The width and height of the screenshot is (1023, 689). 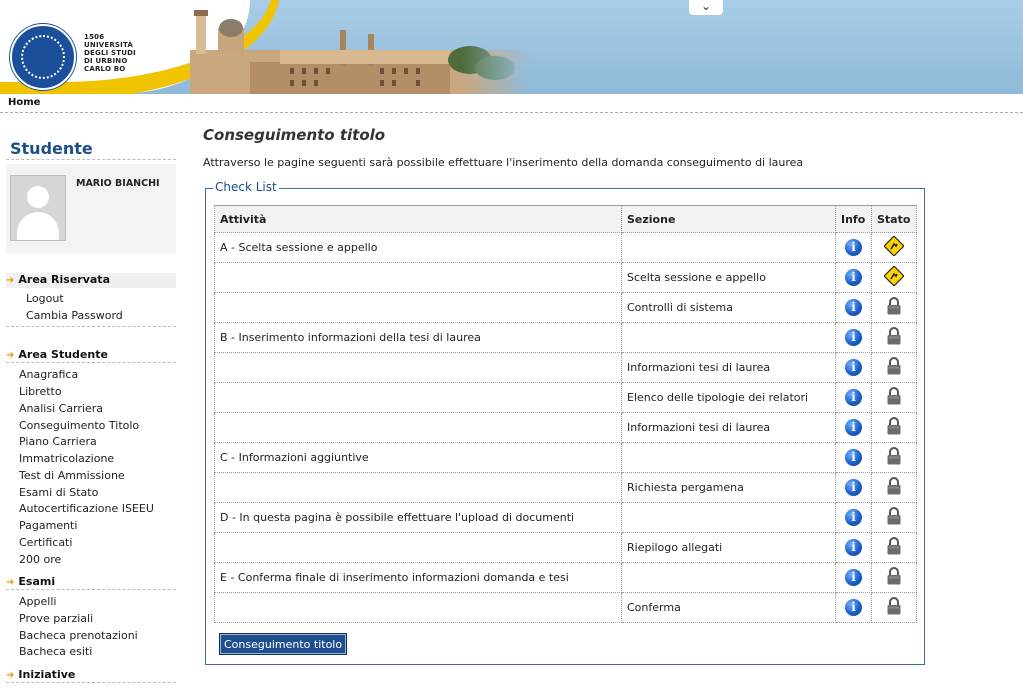 What do you see at coordinates (51, 148) in the screenshot?
I see `sidebar-title: Studente` at bounding box center [51, 148].